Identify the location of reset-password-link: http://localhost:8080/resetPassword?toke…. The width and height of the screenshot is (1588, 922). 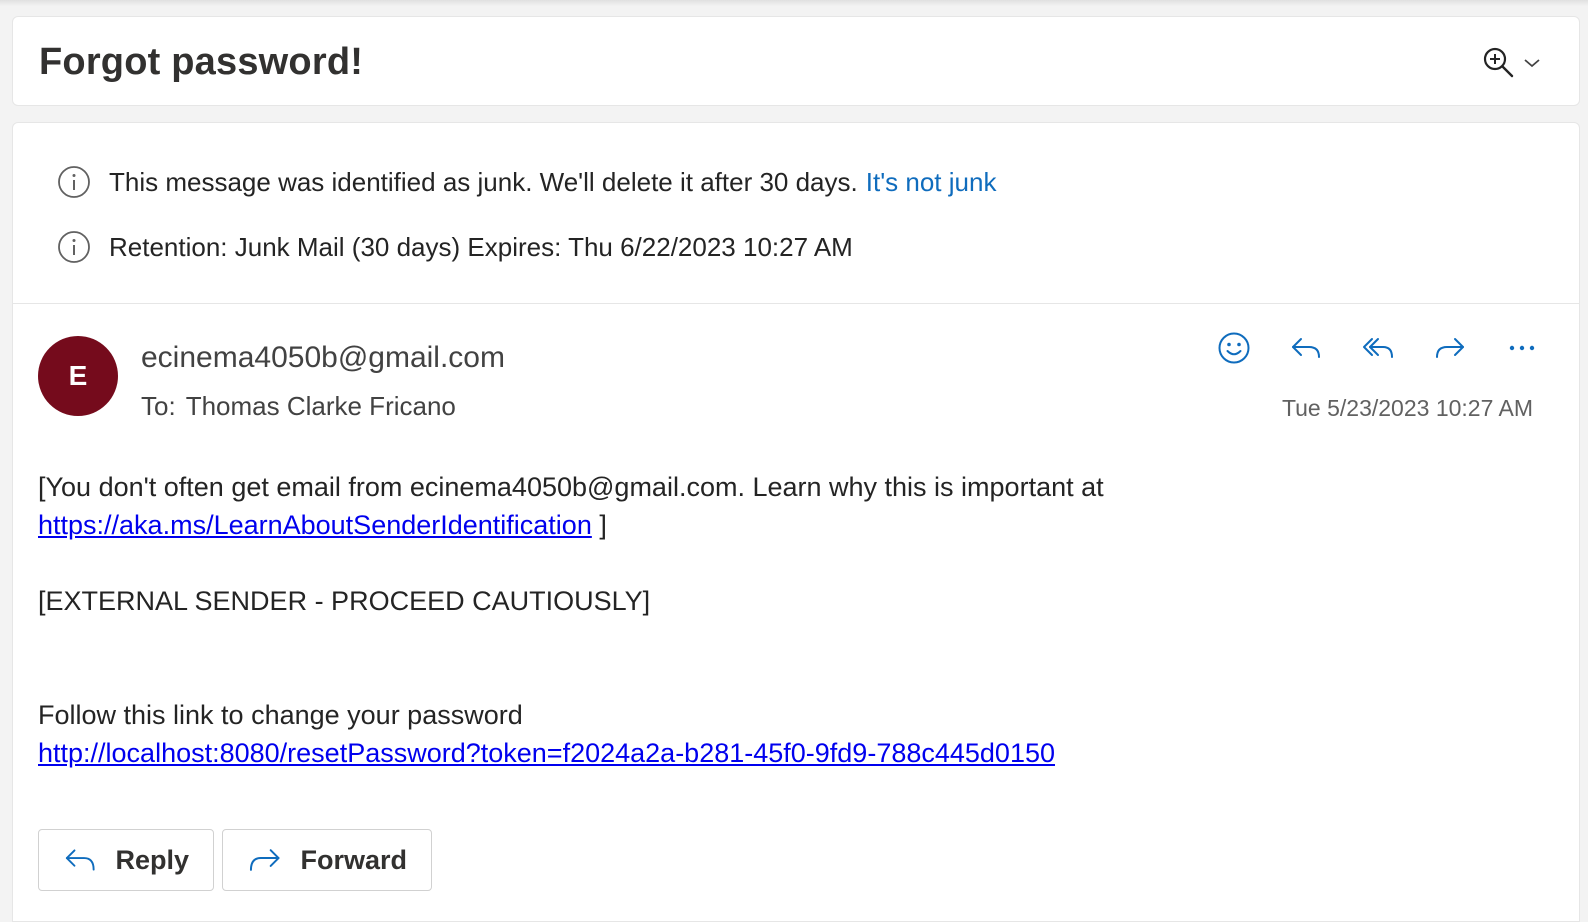
(546, 753).